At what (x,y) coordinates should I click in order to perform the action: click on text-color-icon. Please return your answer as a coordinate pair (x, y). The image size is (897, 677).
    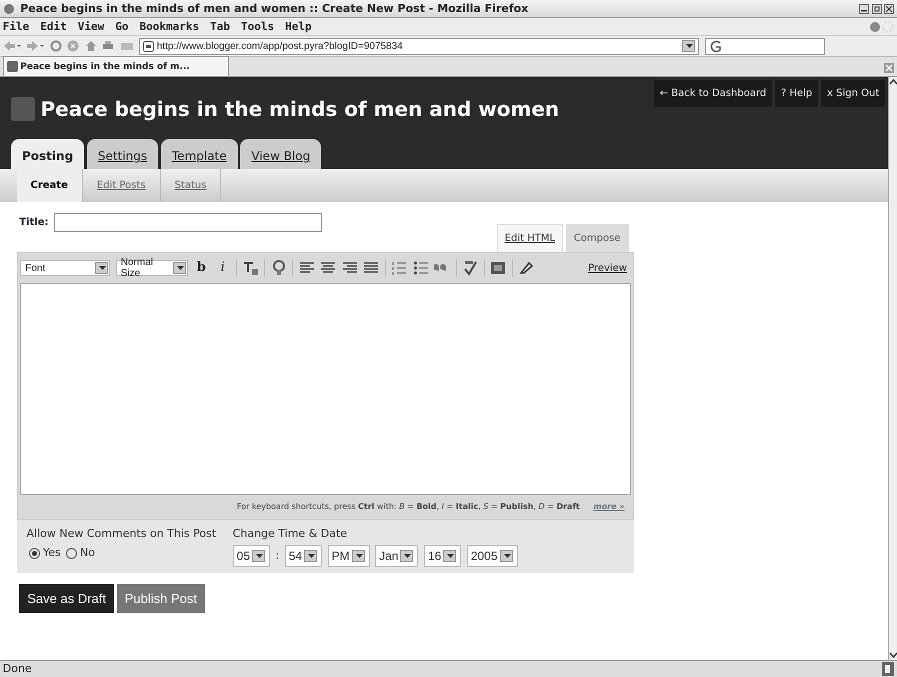
    Looking at the image, I should click on (250, 268).